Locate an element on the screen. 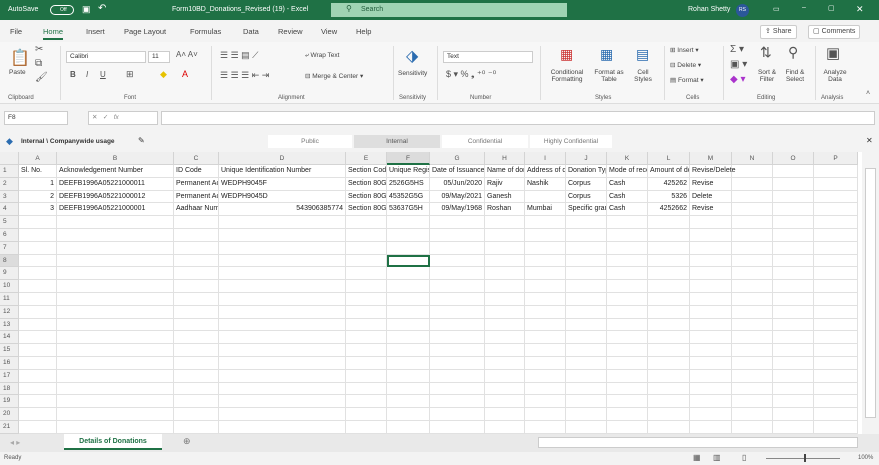  cell-O10 is located at coordinates (793, 286).